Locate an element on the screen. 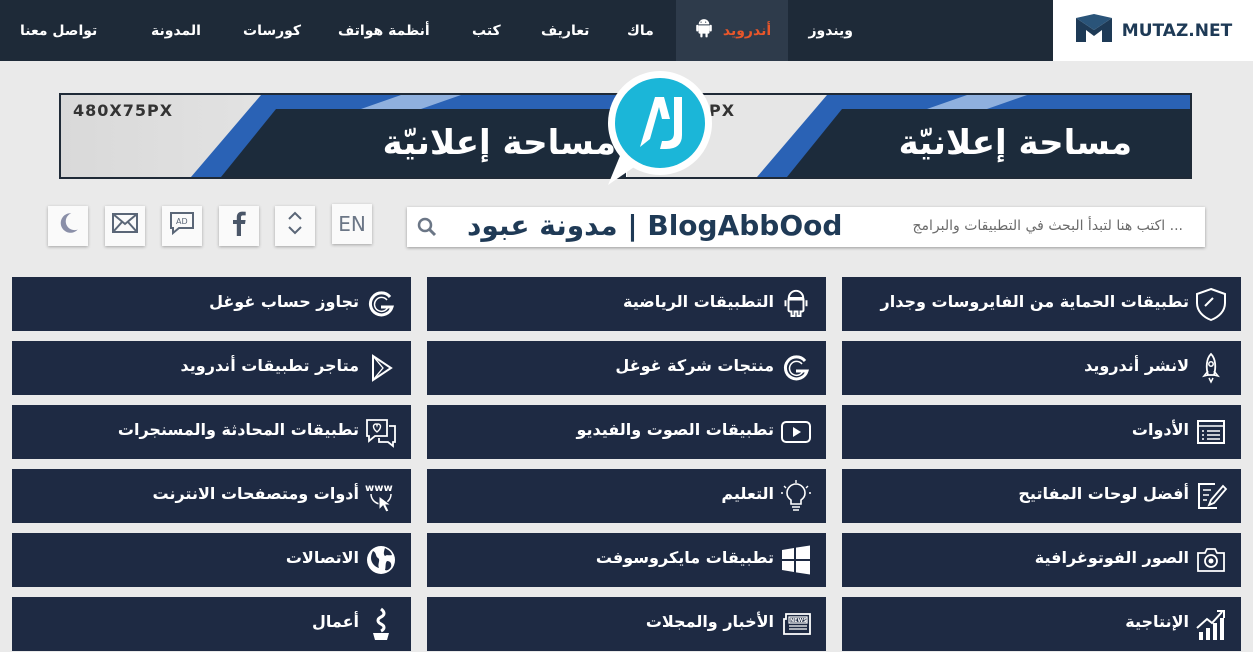 Image resolution: width=1253 pixels, height=652 pixels. category-tile-messengers: تطبيقات المحادثة والمسنجرات is located at coordinates (211, 432).